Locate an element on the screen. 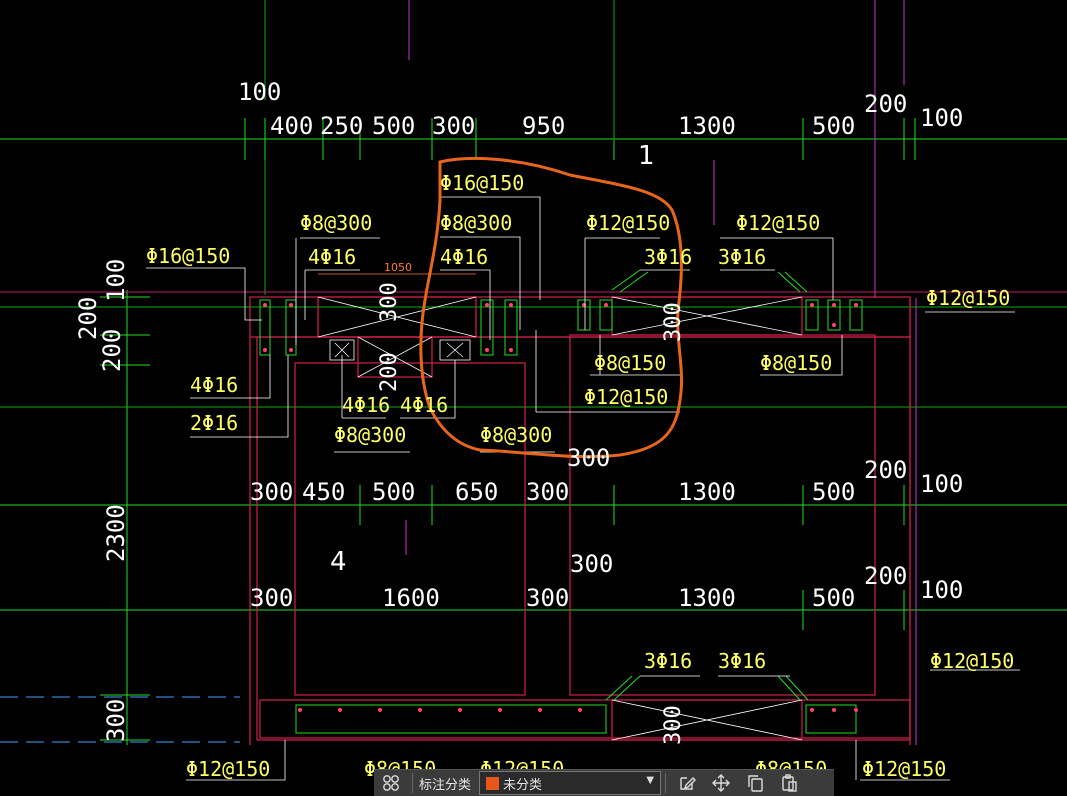 The image size is (1067, 796). dim-left-2300: 2300 is located at coordinates (116, 533).